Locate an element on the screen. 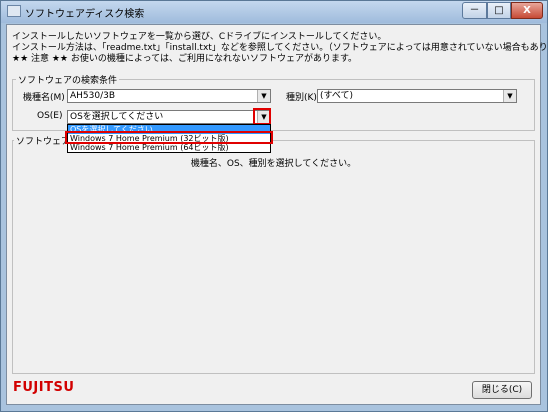 The height and width of the screenshot is (412, 548). software-message: 機種名、OS、種別を選択してください。 is located at coordinates (273, 164).